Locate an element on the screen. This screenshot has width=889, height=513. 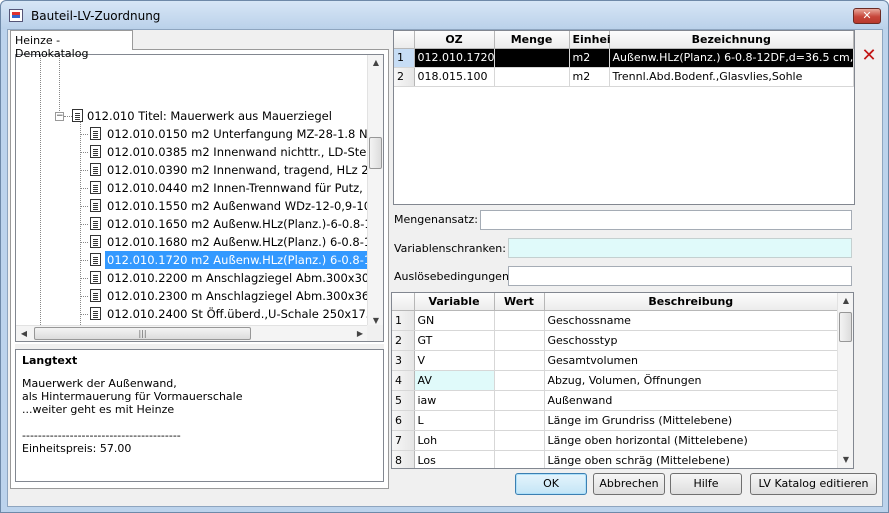
tree-line is located at coordinates (84, 296).